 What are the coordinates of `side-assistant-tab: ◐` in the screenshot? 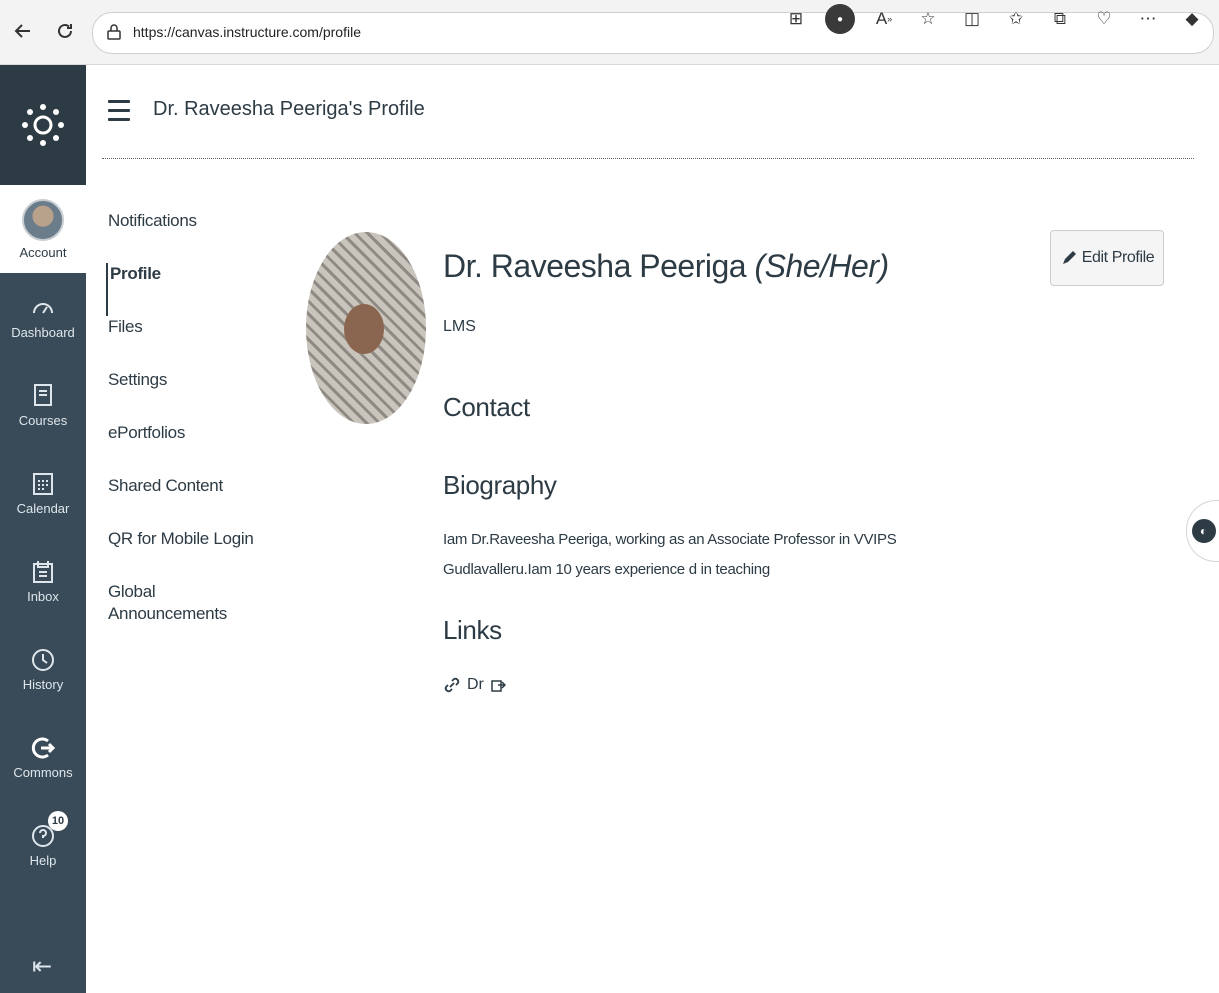 It's located at (1202, 531).